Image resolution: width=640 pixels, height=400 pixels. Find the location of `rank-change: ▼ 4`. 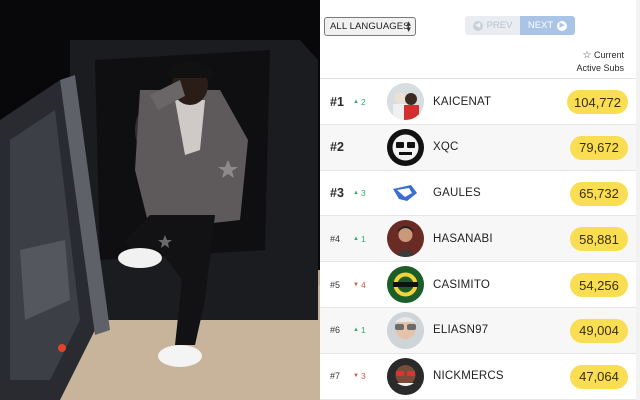

rank-change: ▼ 4 is located at coordinates (359, 284).